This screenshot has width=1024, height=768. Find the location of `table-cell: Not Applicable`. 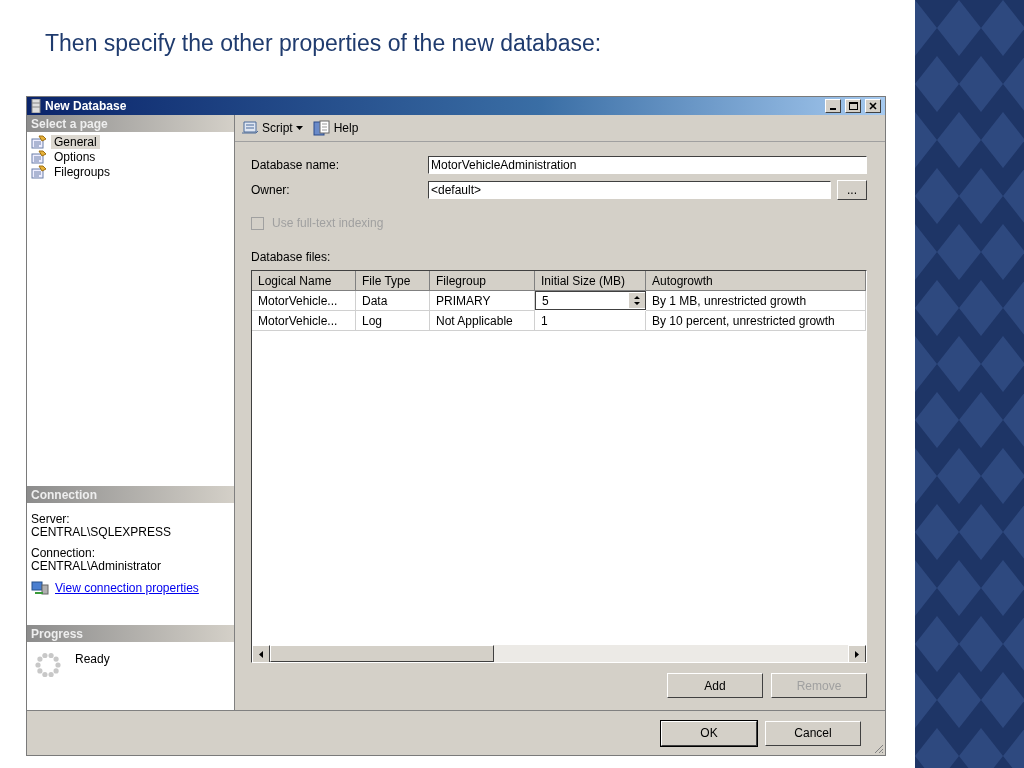

table-cell: Not Applicable is located at coordinates (482, 321).